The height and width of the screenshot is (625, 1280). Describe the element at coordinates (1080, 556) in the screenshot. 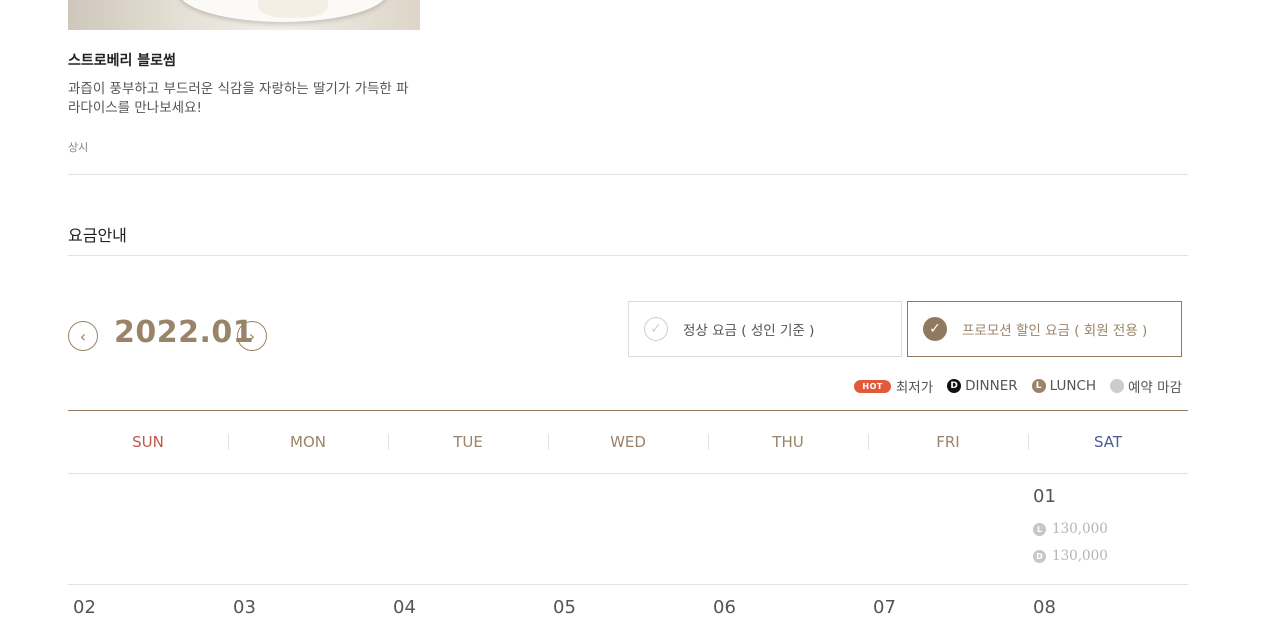

I see `dinner-price-value: 130,000` at that location.